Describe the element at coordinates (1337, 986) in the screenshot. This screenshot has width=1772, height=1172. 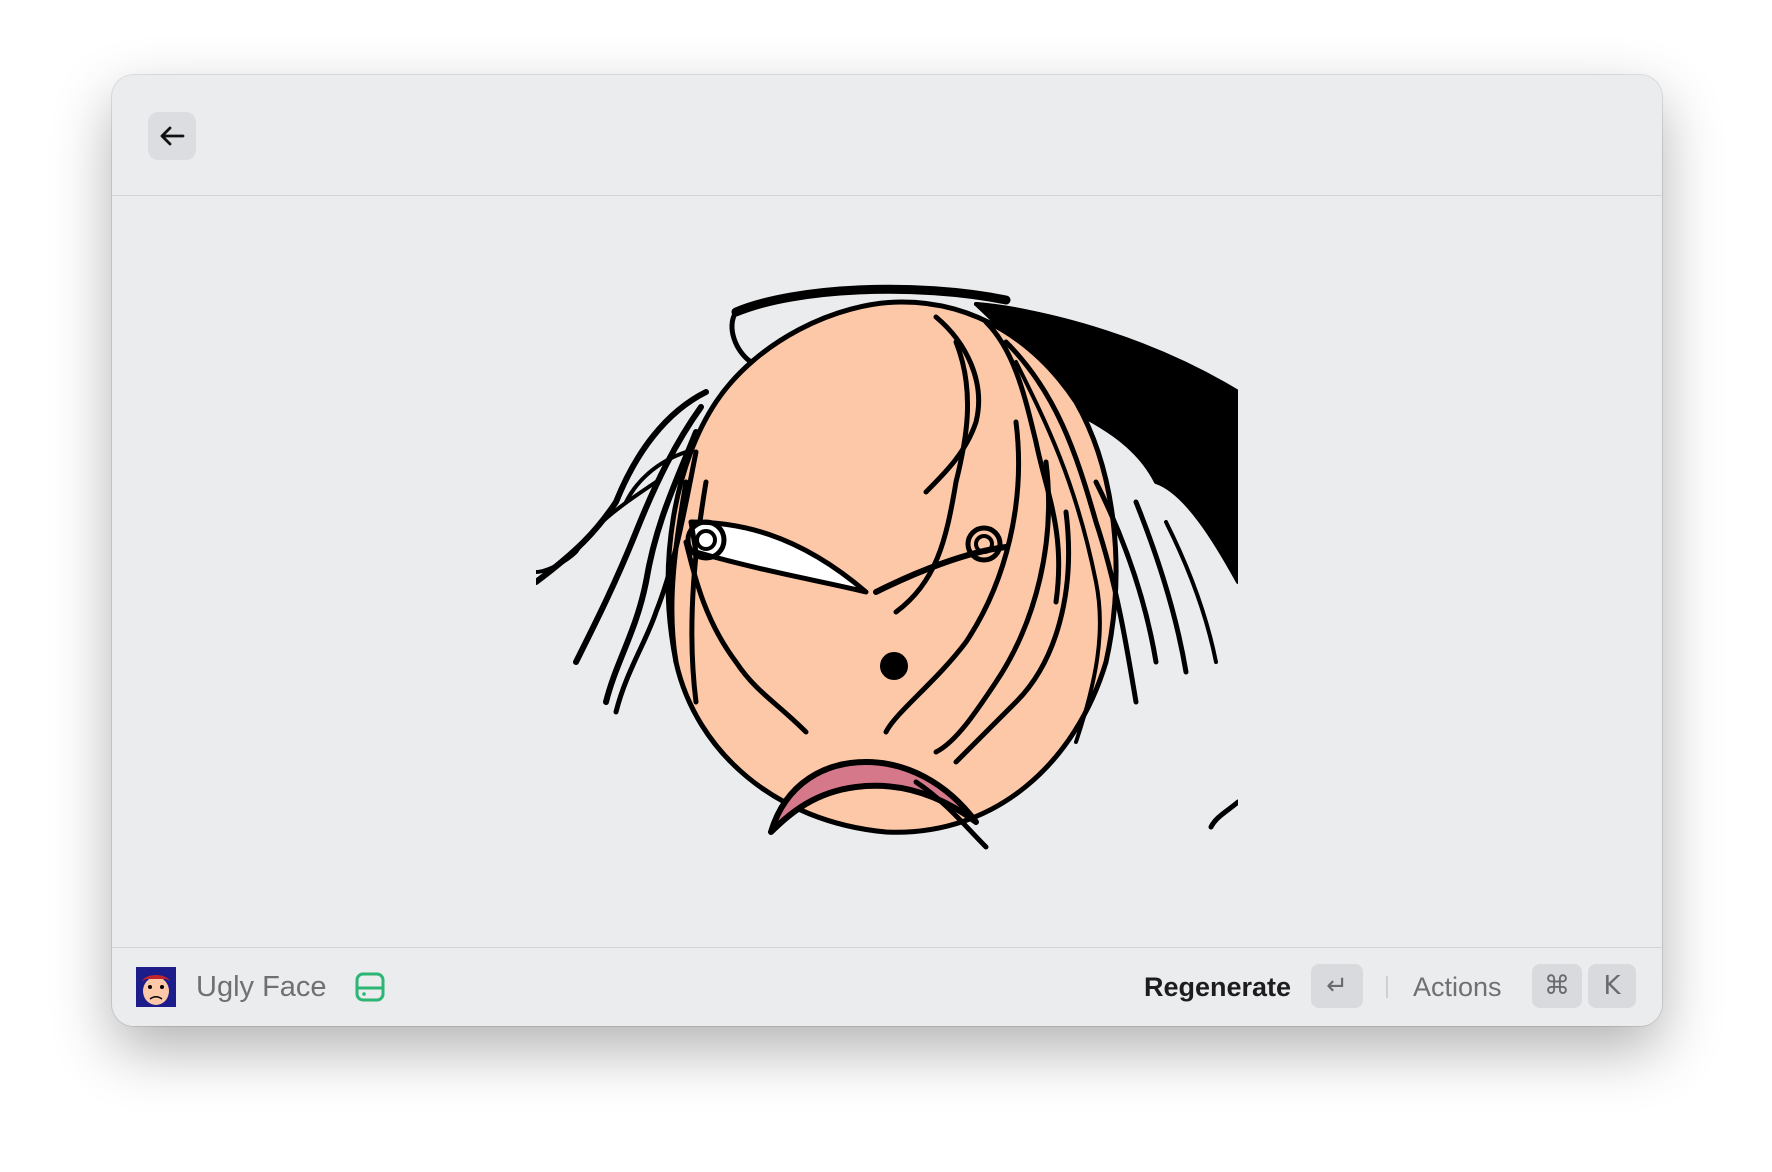
I see `enter-key-hint: ↵` at that location.